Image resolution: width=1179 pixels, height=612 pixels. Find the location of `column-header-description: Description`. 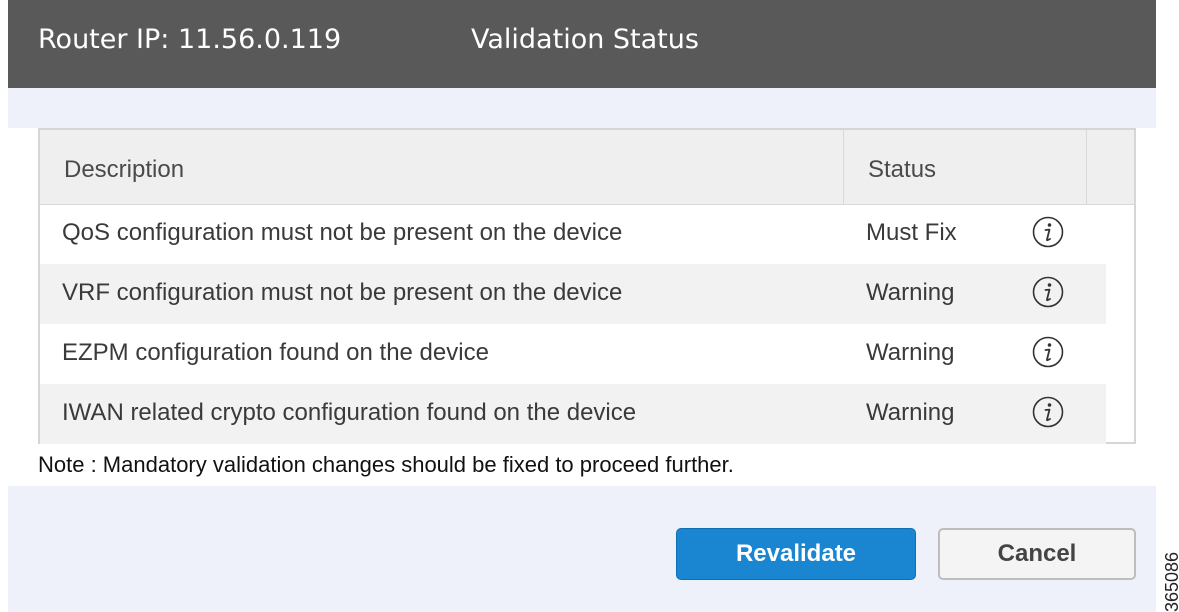

column-header-description: Description is located at coordinates (124, 169).